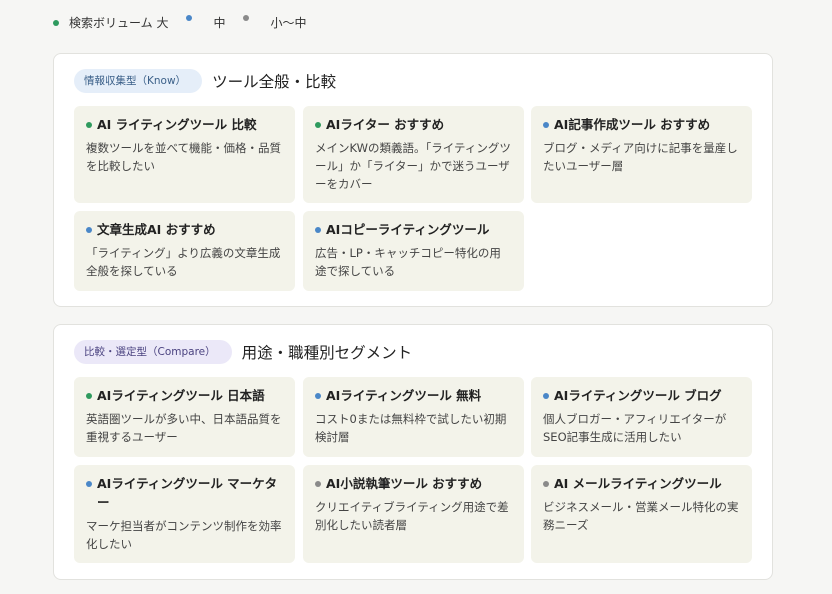 The height and width of the screenshot is (594, 832). Describe the element at coordinates (635, 428) in the screenshot. I see `keyword-description: 個人ブロガー・アフィリエイターがSEO記事生成に活用したい` at that location.